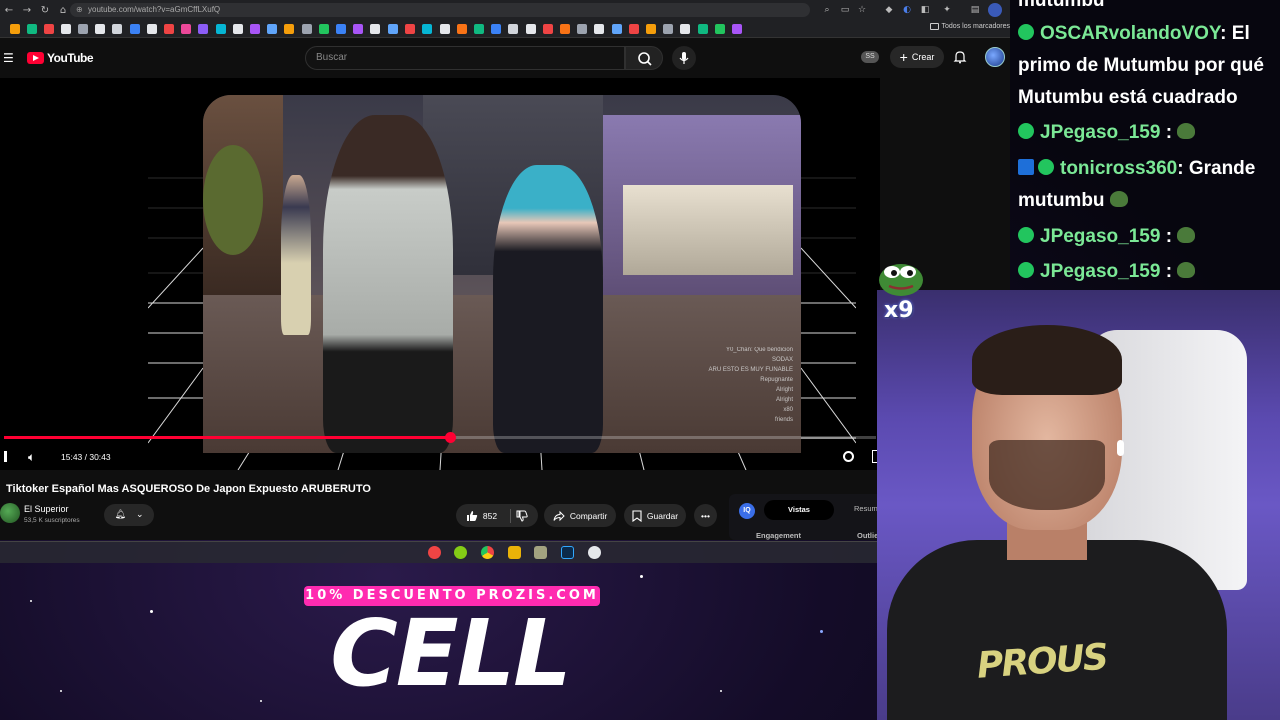 This screenshot has width=1280, height=720. What do you see at coordinates (866, 508) in the screenshot?
I see `tab-resumen: Resum` at bounding box center [866, 508].